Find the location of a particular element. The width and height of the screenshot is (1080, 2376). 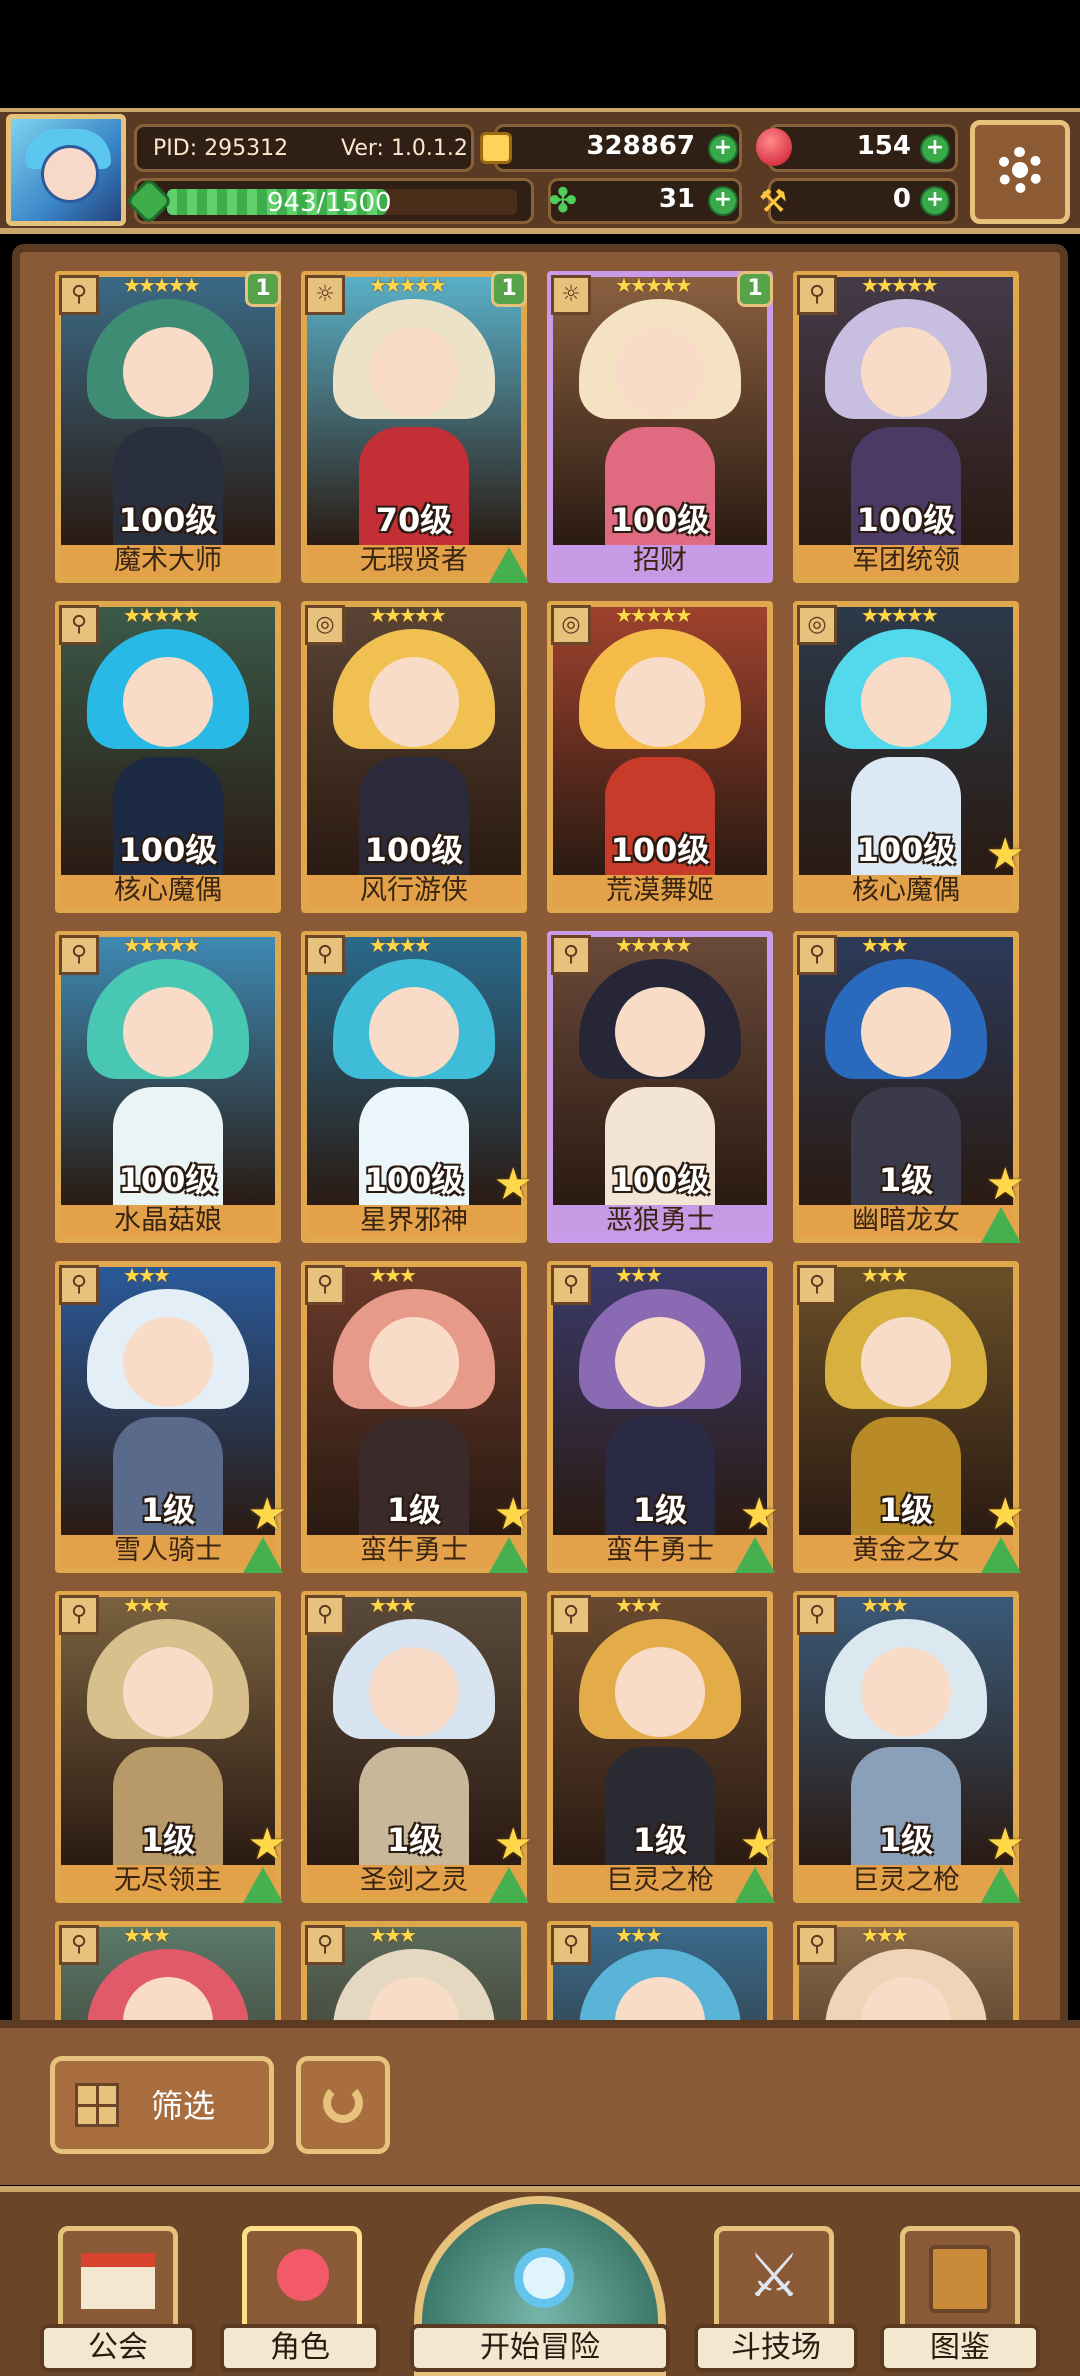

avatar-face is located at coordinates (70, 174).